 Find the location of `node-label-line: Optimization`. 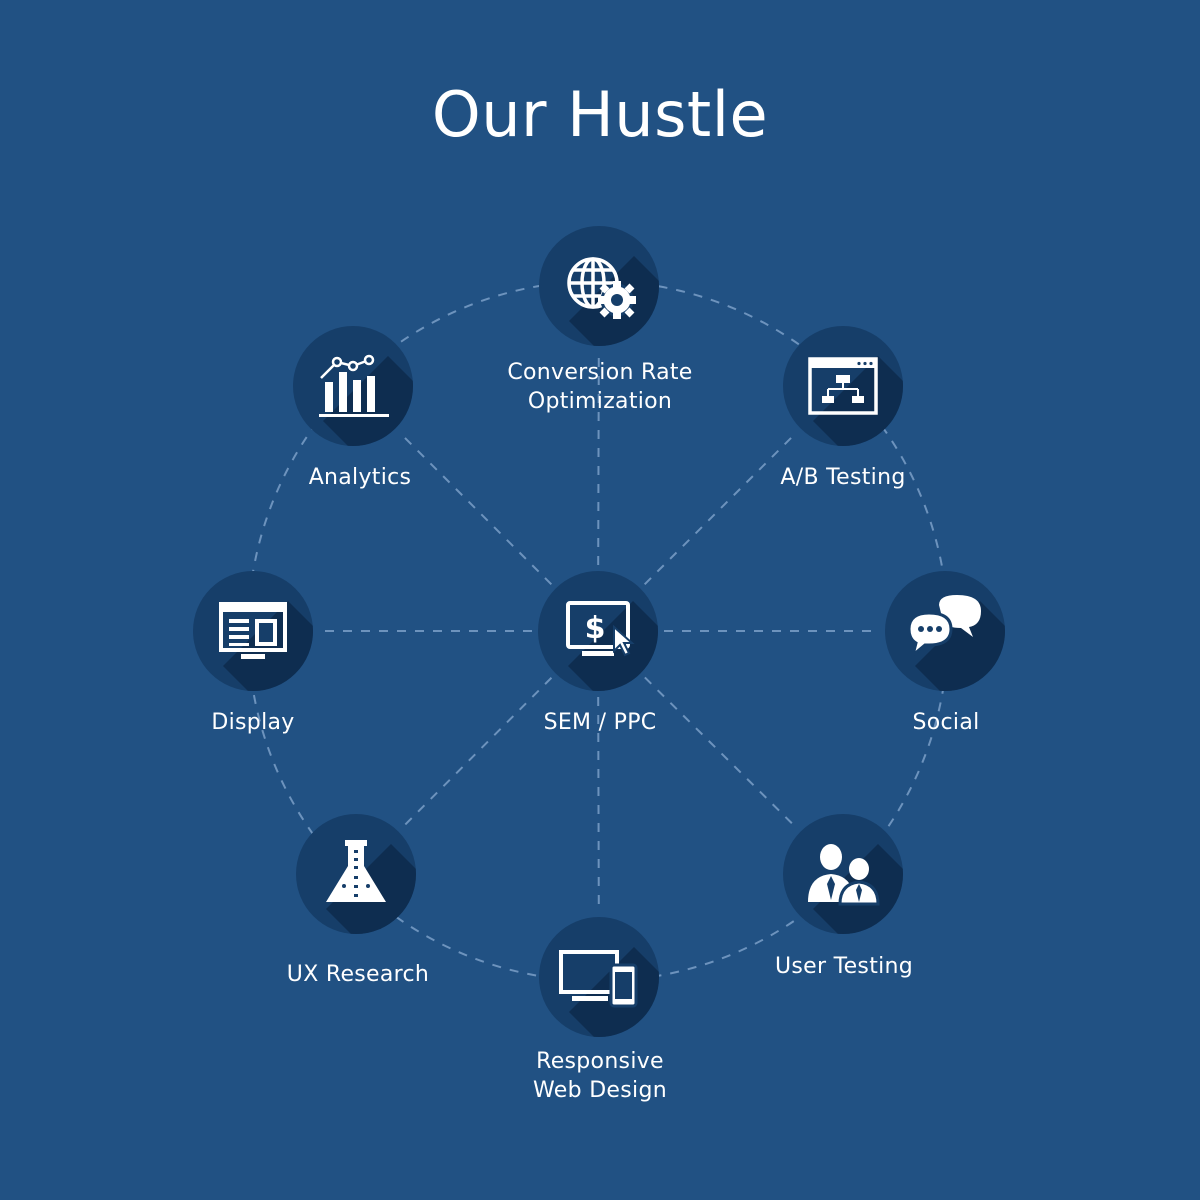

node-label-line: Optimization is located at coordinates (600, 401).